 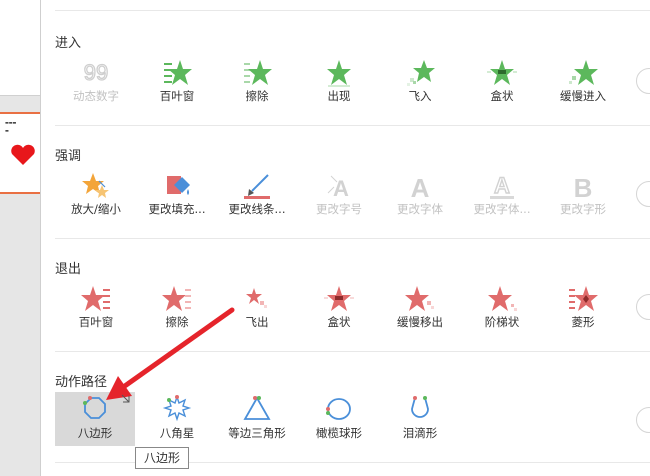 What do you see at coordinates (502, 298) in the screenshot?
I see `step-exit-icon` at bounding box center [502, 298].